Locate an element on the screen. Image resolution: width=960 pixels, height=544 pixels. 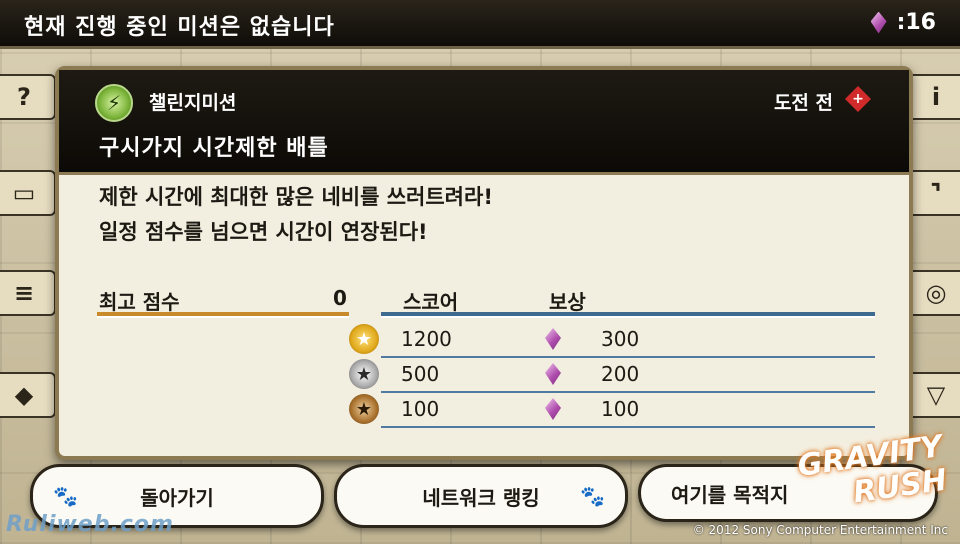
left-tab-help-icon: ? is located at coordinates (28, 97).